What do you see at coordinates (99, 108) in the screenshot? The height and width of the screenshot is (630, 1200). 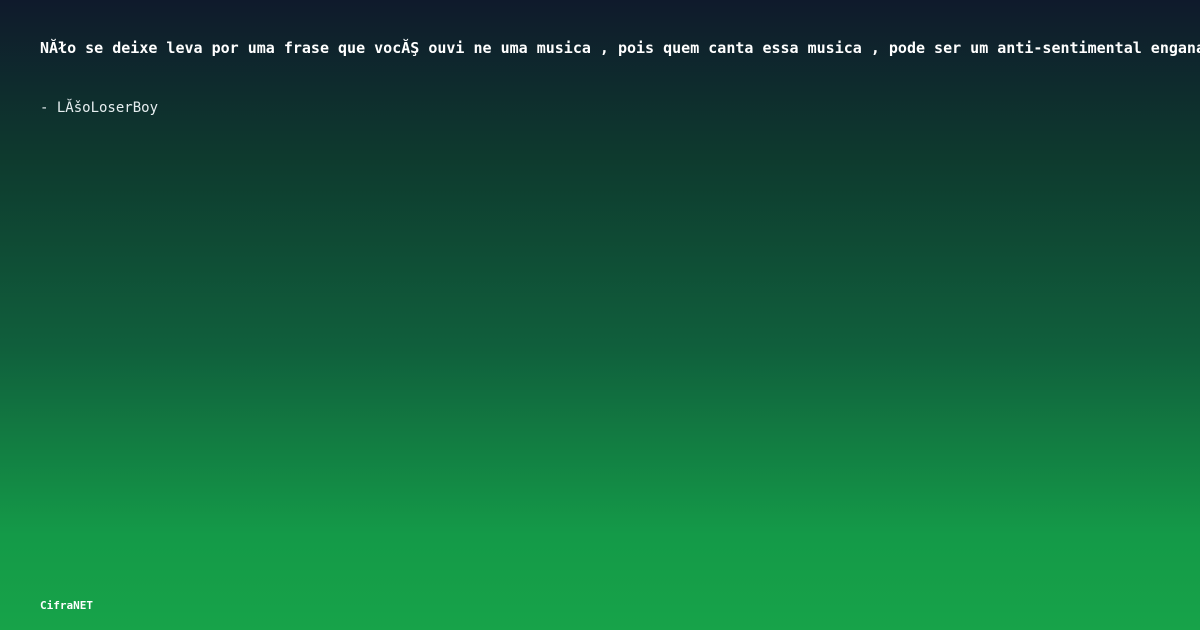 I see `quote-author: - LĂšoLoserBoy` at bounding box center [99, 108].